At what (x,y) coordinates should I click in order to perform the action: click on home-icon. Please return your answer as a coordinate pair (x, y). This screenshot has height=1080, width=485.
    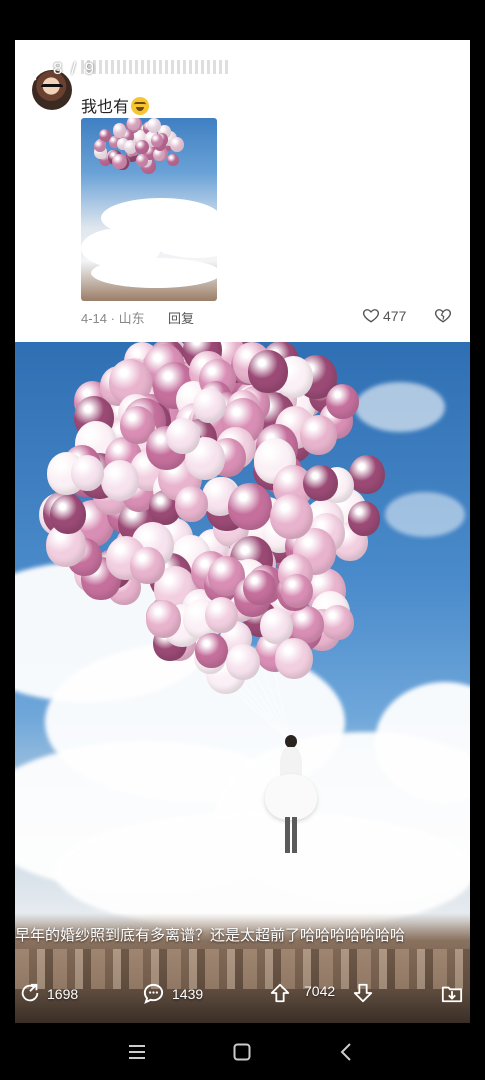
    Looking at the image, I should click on (242, 1052).